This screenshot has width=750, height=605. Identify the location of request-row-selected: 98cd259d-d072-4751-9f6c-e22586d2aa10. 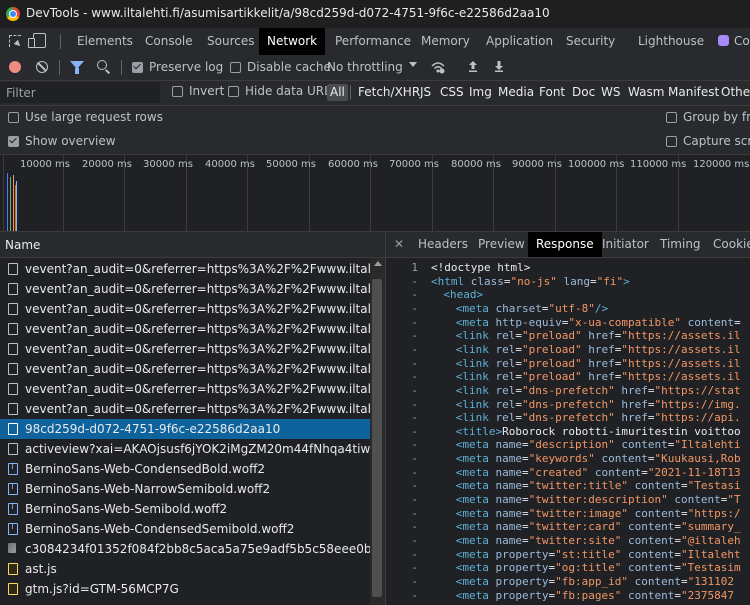
(185, 429).